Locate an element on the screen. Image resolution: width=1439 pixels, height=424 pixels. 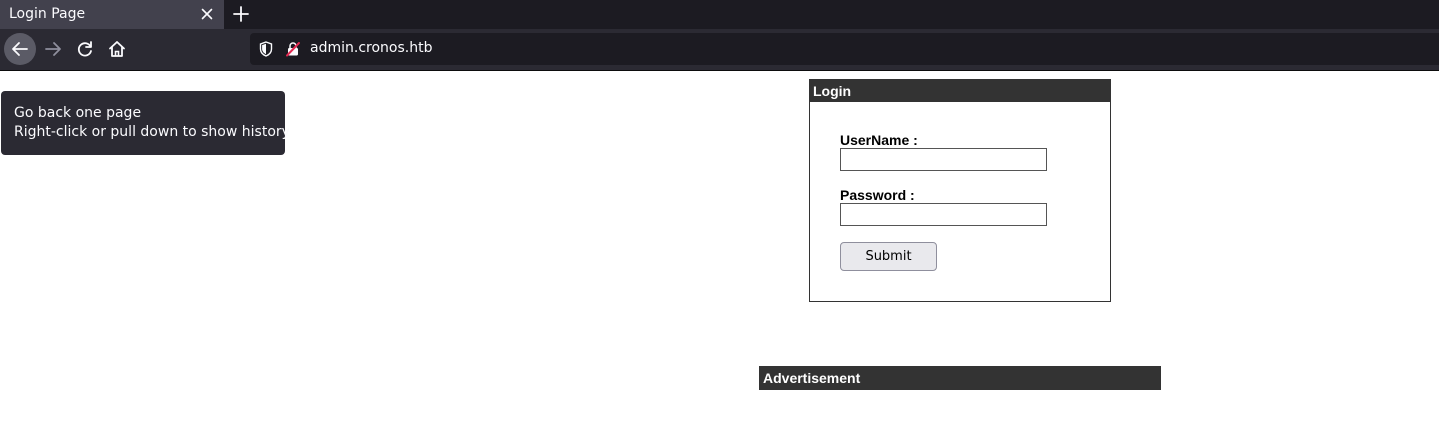
submit-button: Submit is located at coordinates (888, 256).